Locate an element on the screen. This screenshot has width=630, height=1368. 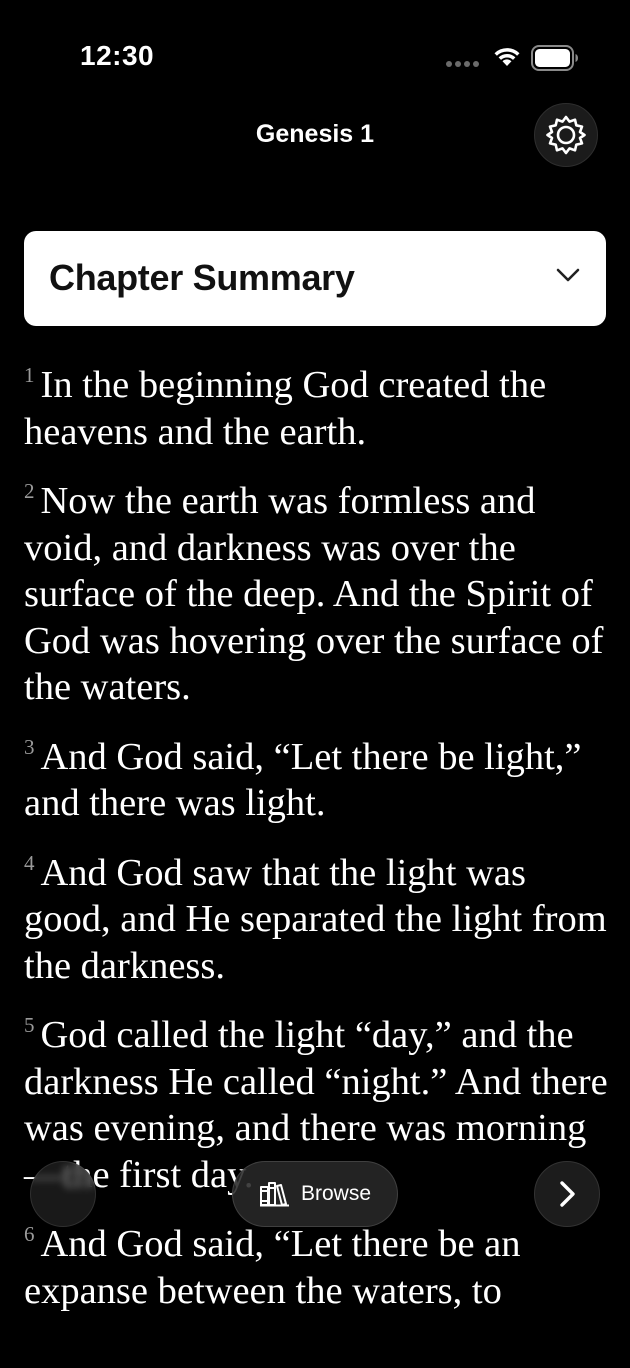
browse-label: Browse is located at coordinates (336, 1193).